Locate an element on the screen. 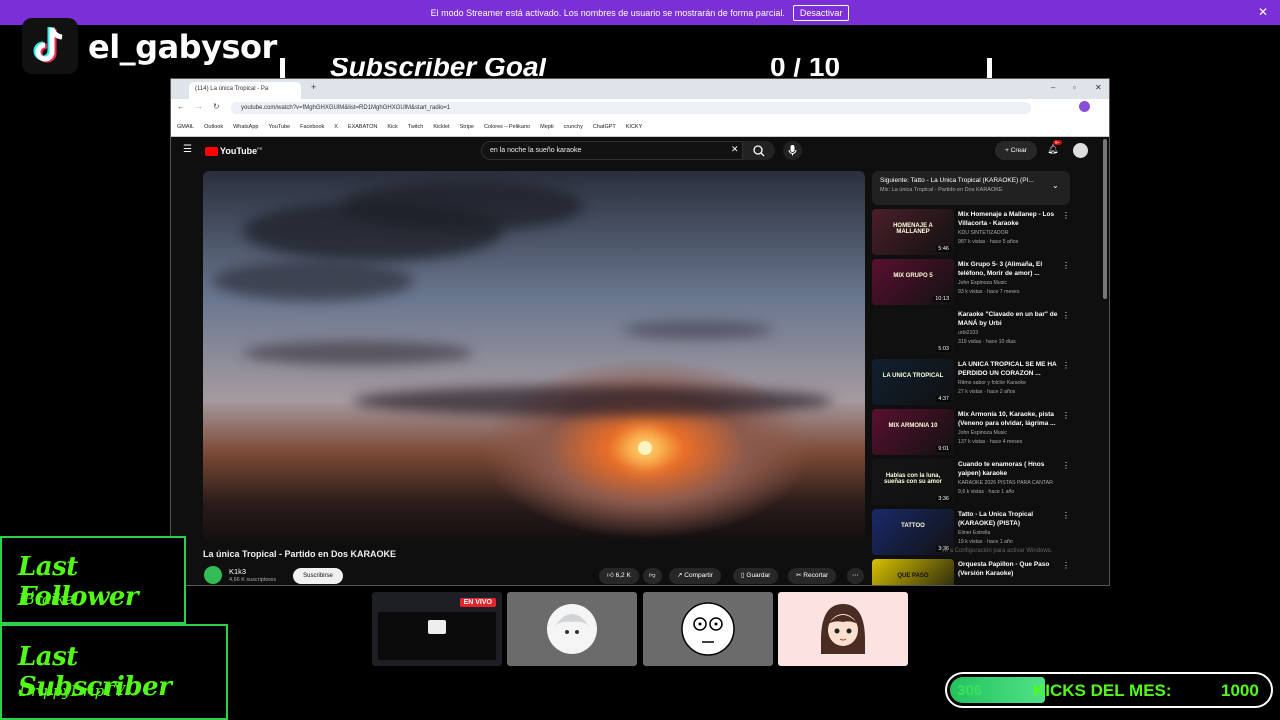 The image size is (1280, 720). deactivate-button: Desactivar is located at coordinates (821, 12).